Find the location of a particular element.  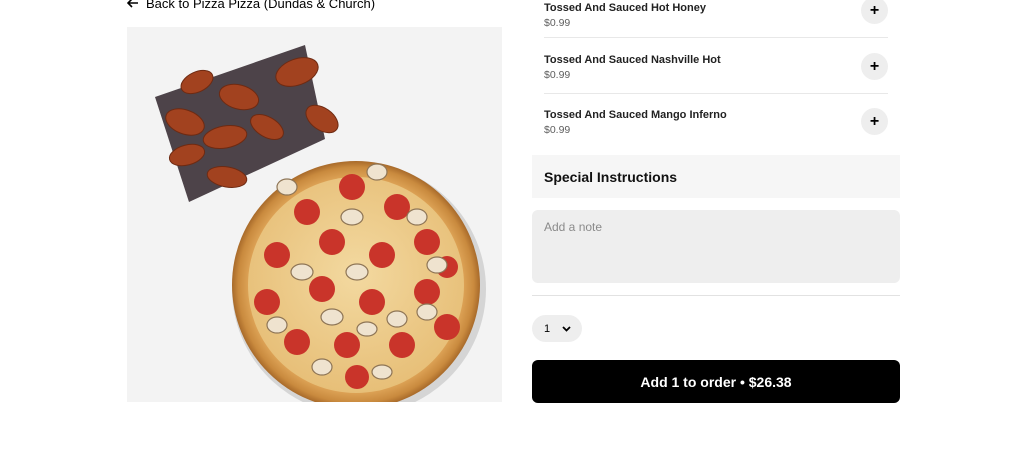

back-link-label: Back to Pizza Pizza (Dundas & Church) is located at coordinates (261, 5).